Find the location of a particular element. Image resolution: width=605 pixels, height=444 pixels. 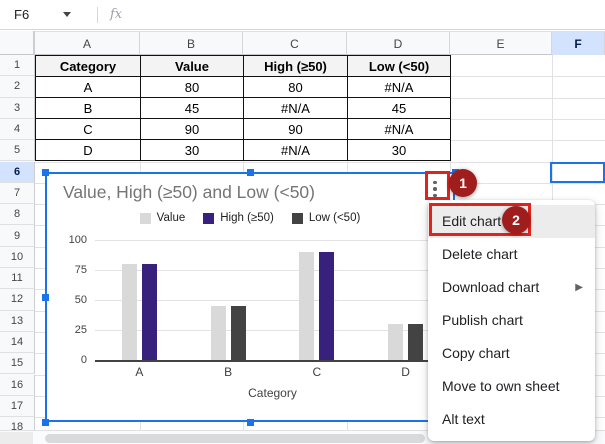

menu-item-publish-chart: Publish chart is located at coordinates (511, 320).